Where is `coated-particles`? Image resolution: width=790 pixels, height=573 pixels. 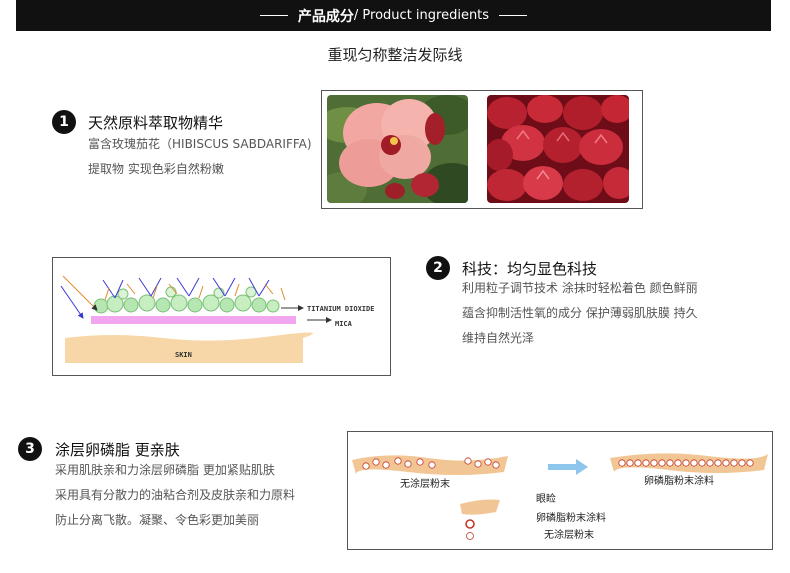
coated-particles is located at coordinates (686, 463).